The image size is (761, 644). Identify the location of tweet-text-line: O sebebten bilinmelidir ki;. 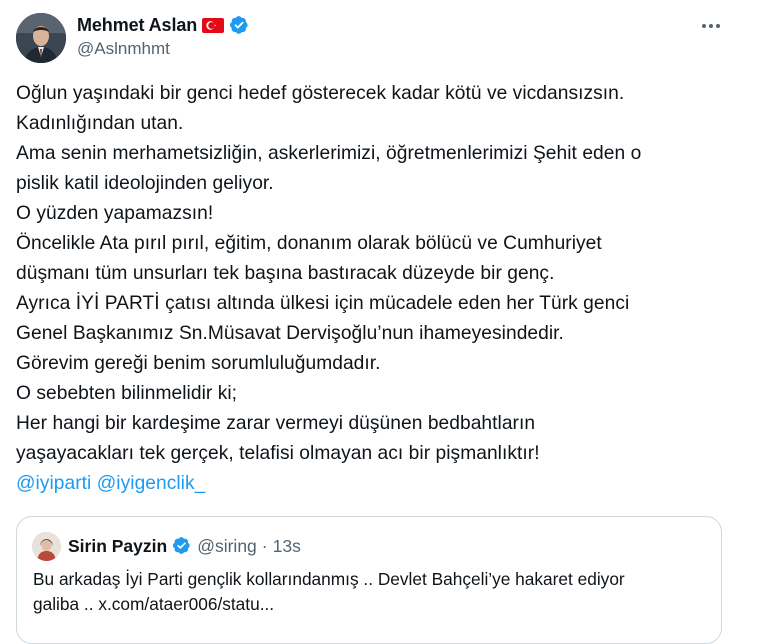
(127, 393).